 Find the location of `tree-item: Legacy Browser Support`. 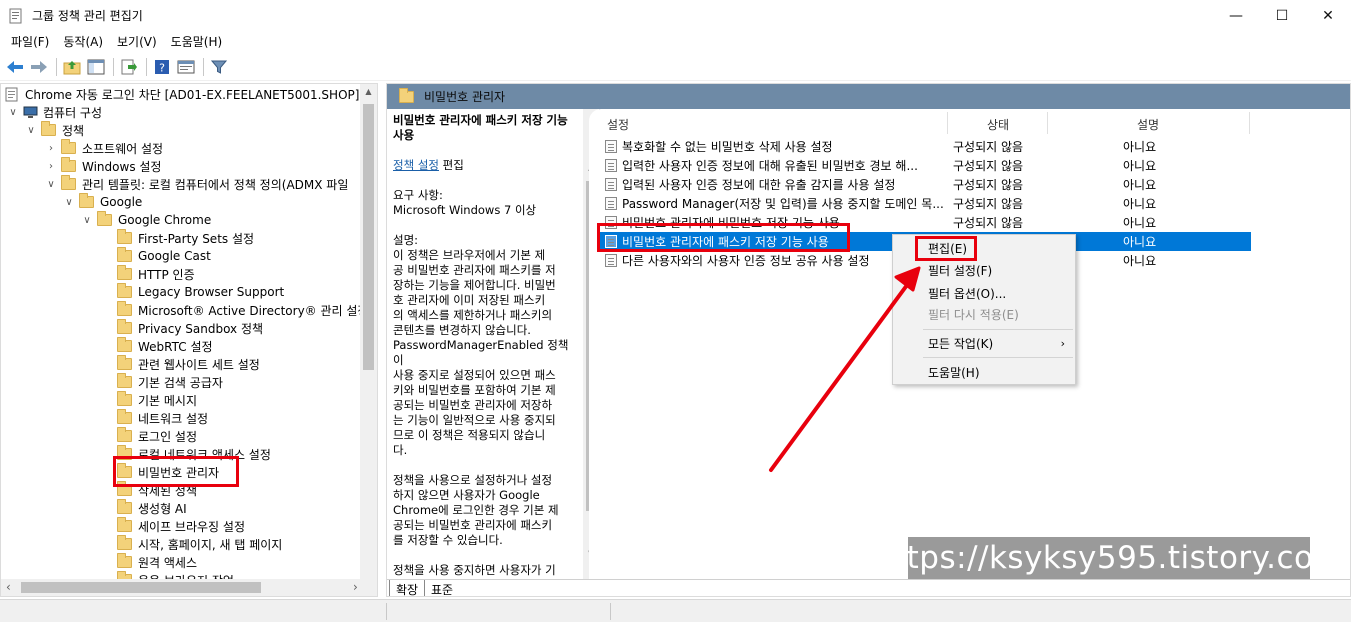

tree-item: Legacy Browser Support is located at coordinates (200, 292).